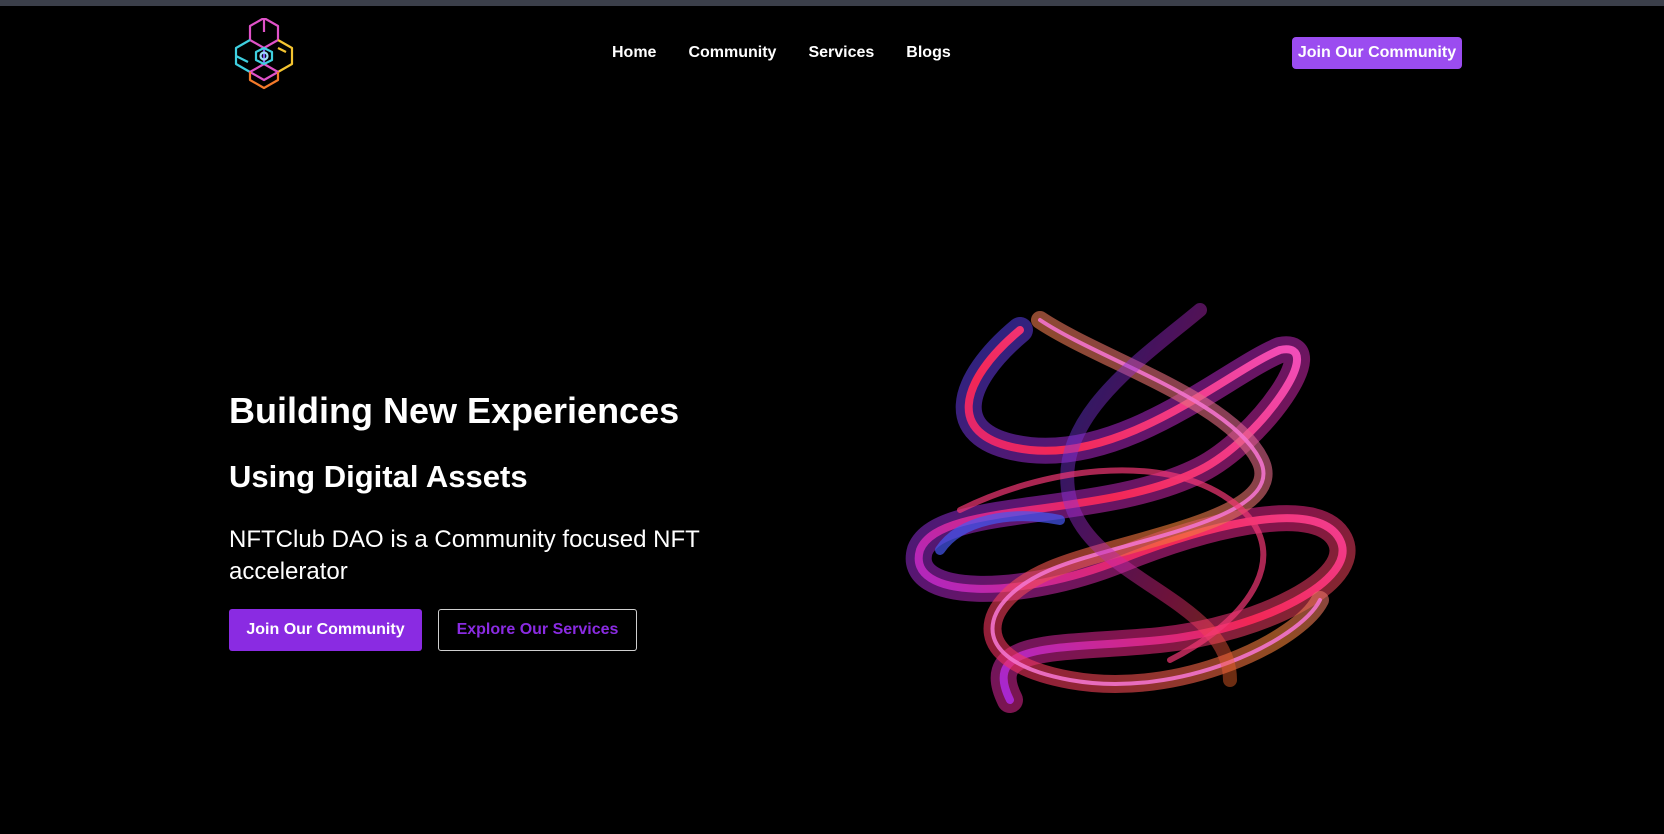 The image size is (1664, 834). I want to click on main-nav: Home Community Services Blogs, so click(797, 53).